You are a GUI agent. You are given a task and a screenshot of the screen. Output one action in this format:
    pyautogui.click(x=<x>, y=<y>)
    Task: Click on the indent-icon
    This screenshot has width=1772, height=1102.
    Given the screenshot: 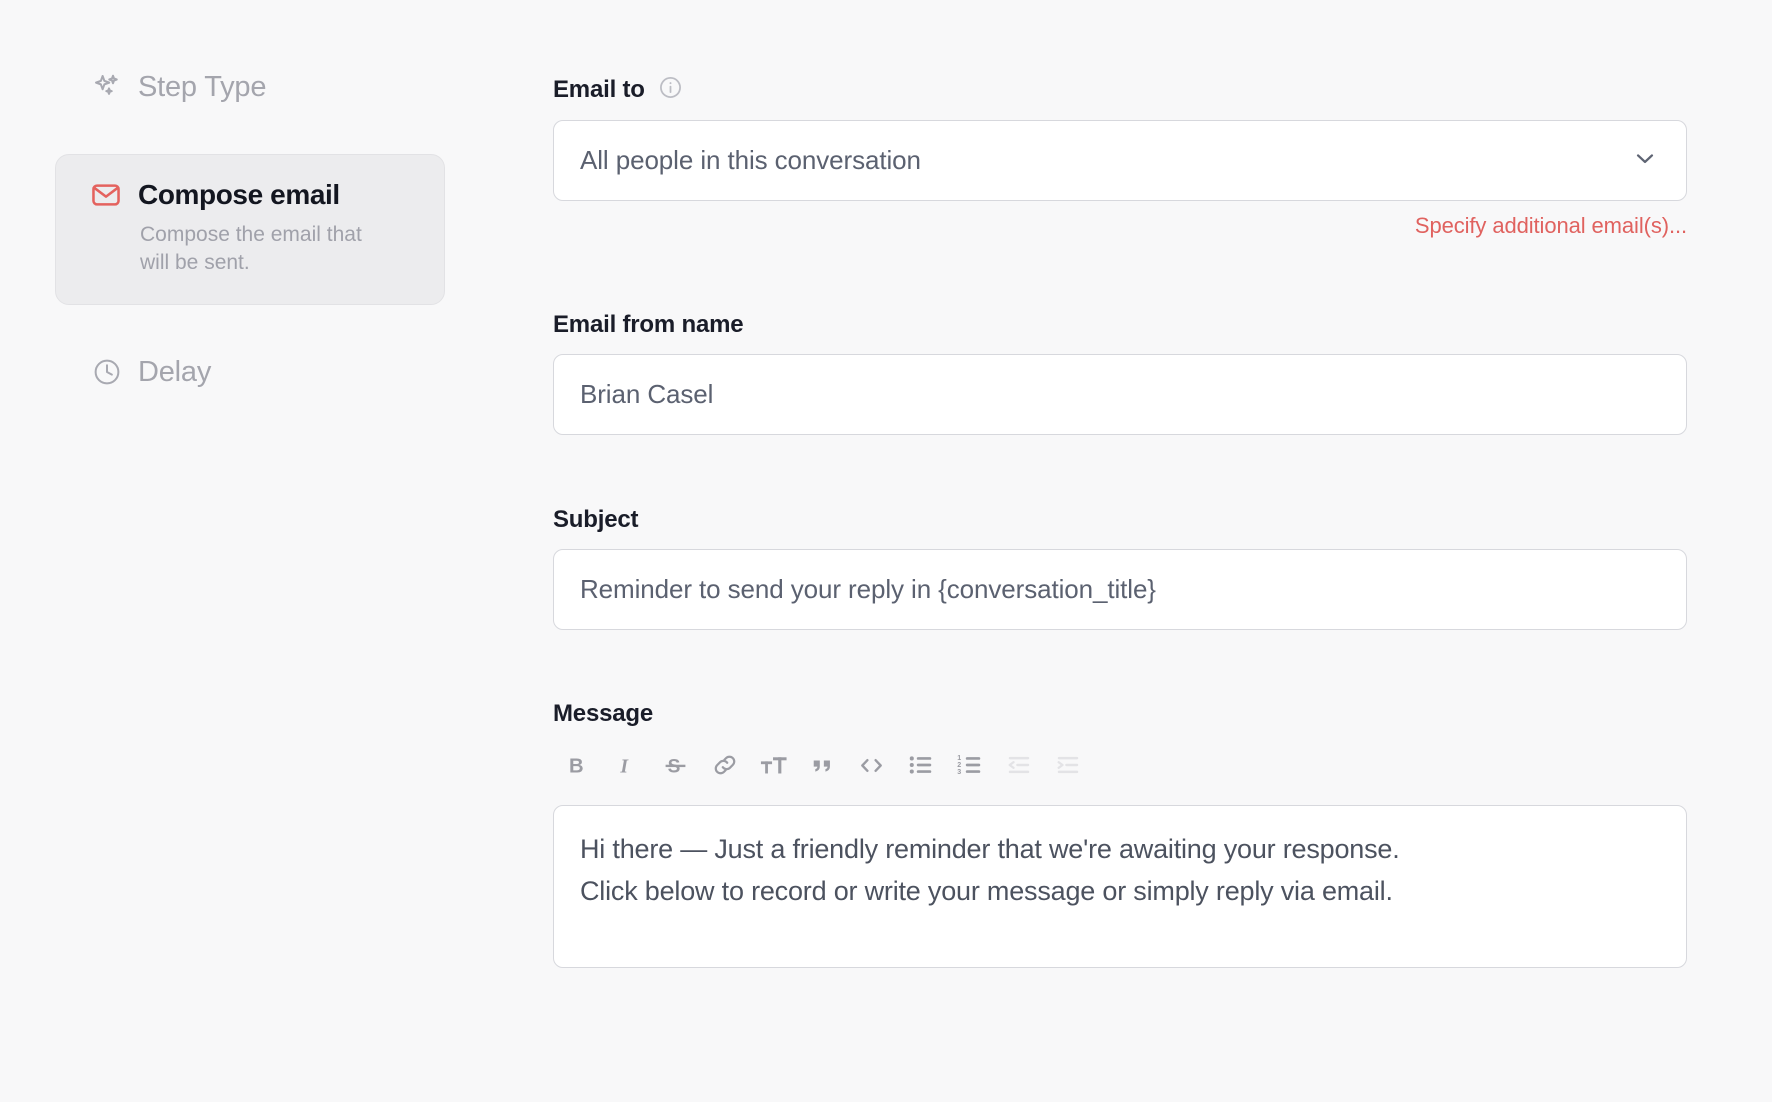 What is the action you would take?
    pyautogui.click(x=1067, y=765)
    